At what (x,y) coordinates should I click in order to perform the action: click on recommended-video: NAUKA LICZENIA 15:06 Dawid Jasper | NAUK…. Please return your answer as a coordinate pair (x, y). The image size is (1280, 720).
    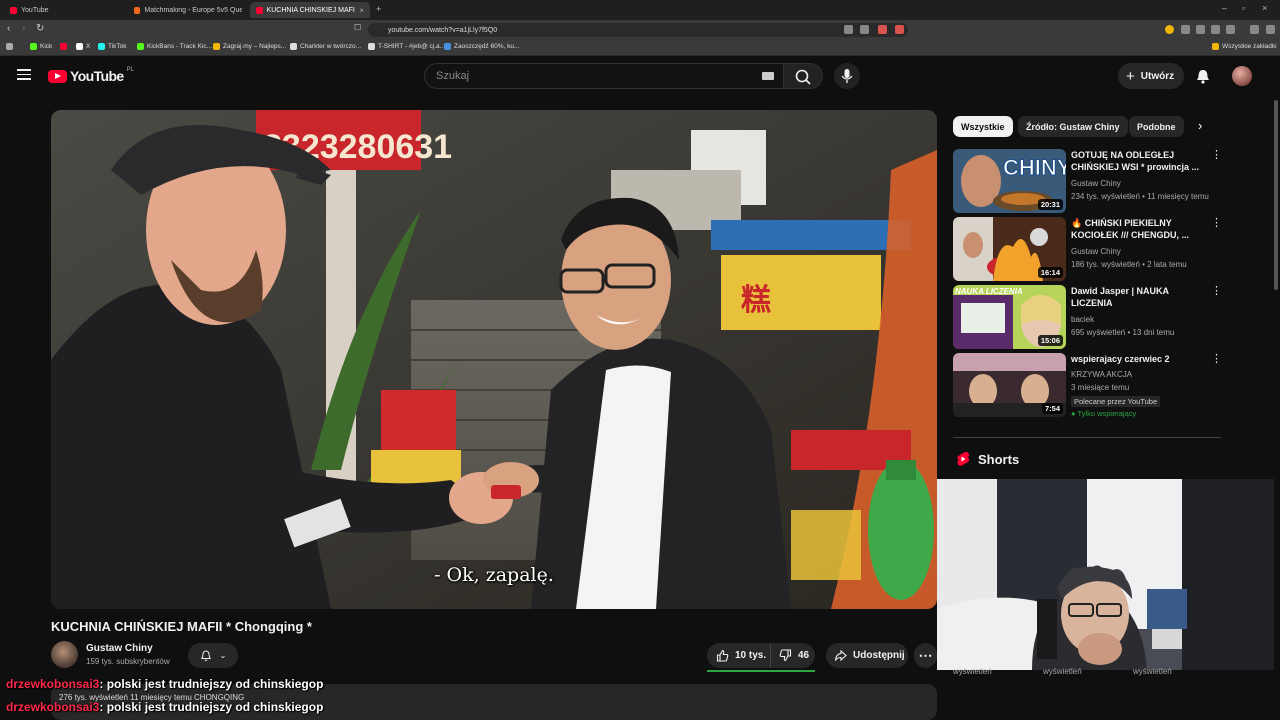
    Looking at the image, I should click on (1088, 317).